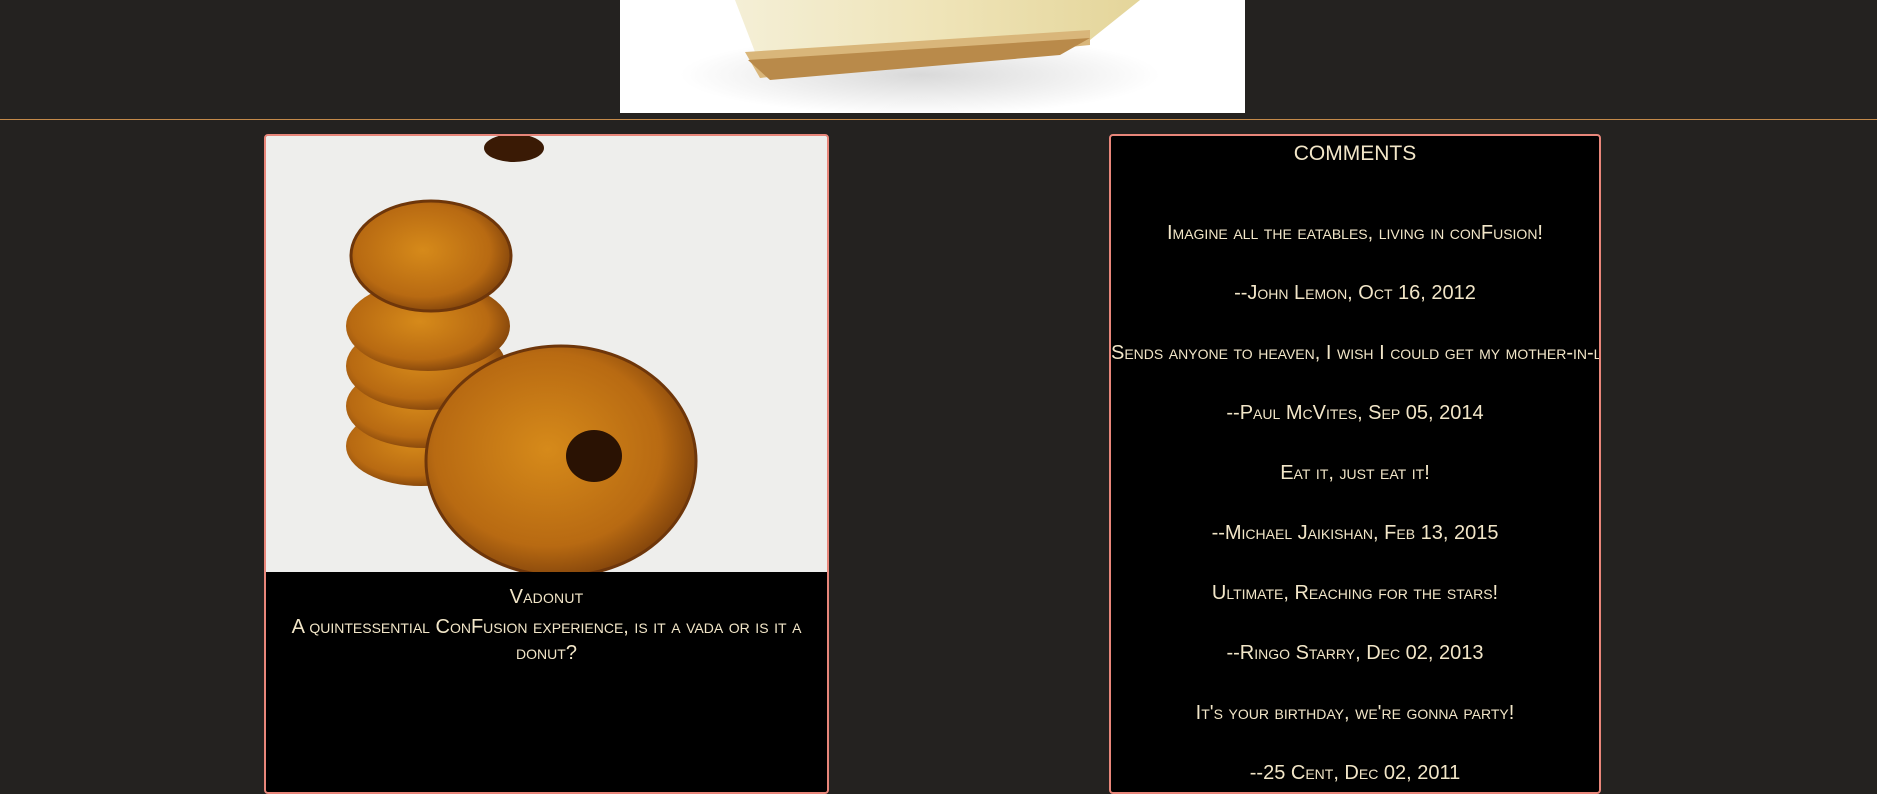  I want to click on comment-author: --Ringo Starry, Dec 02, 2013, so click(1355, 653).